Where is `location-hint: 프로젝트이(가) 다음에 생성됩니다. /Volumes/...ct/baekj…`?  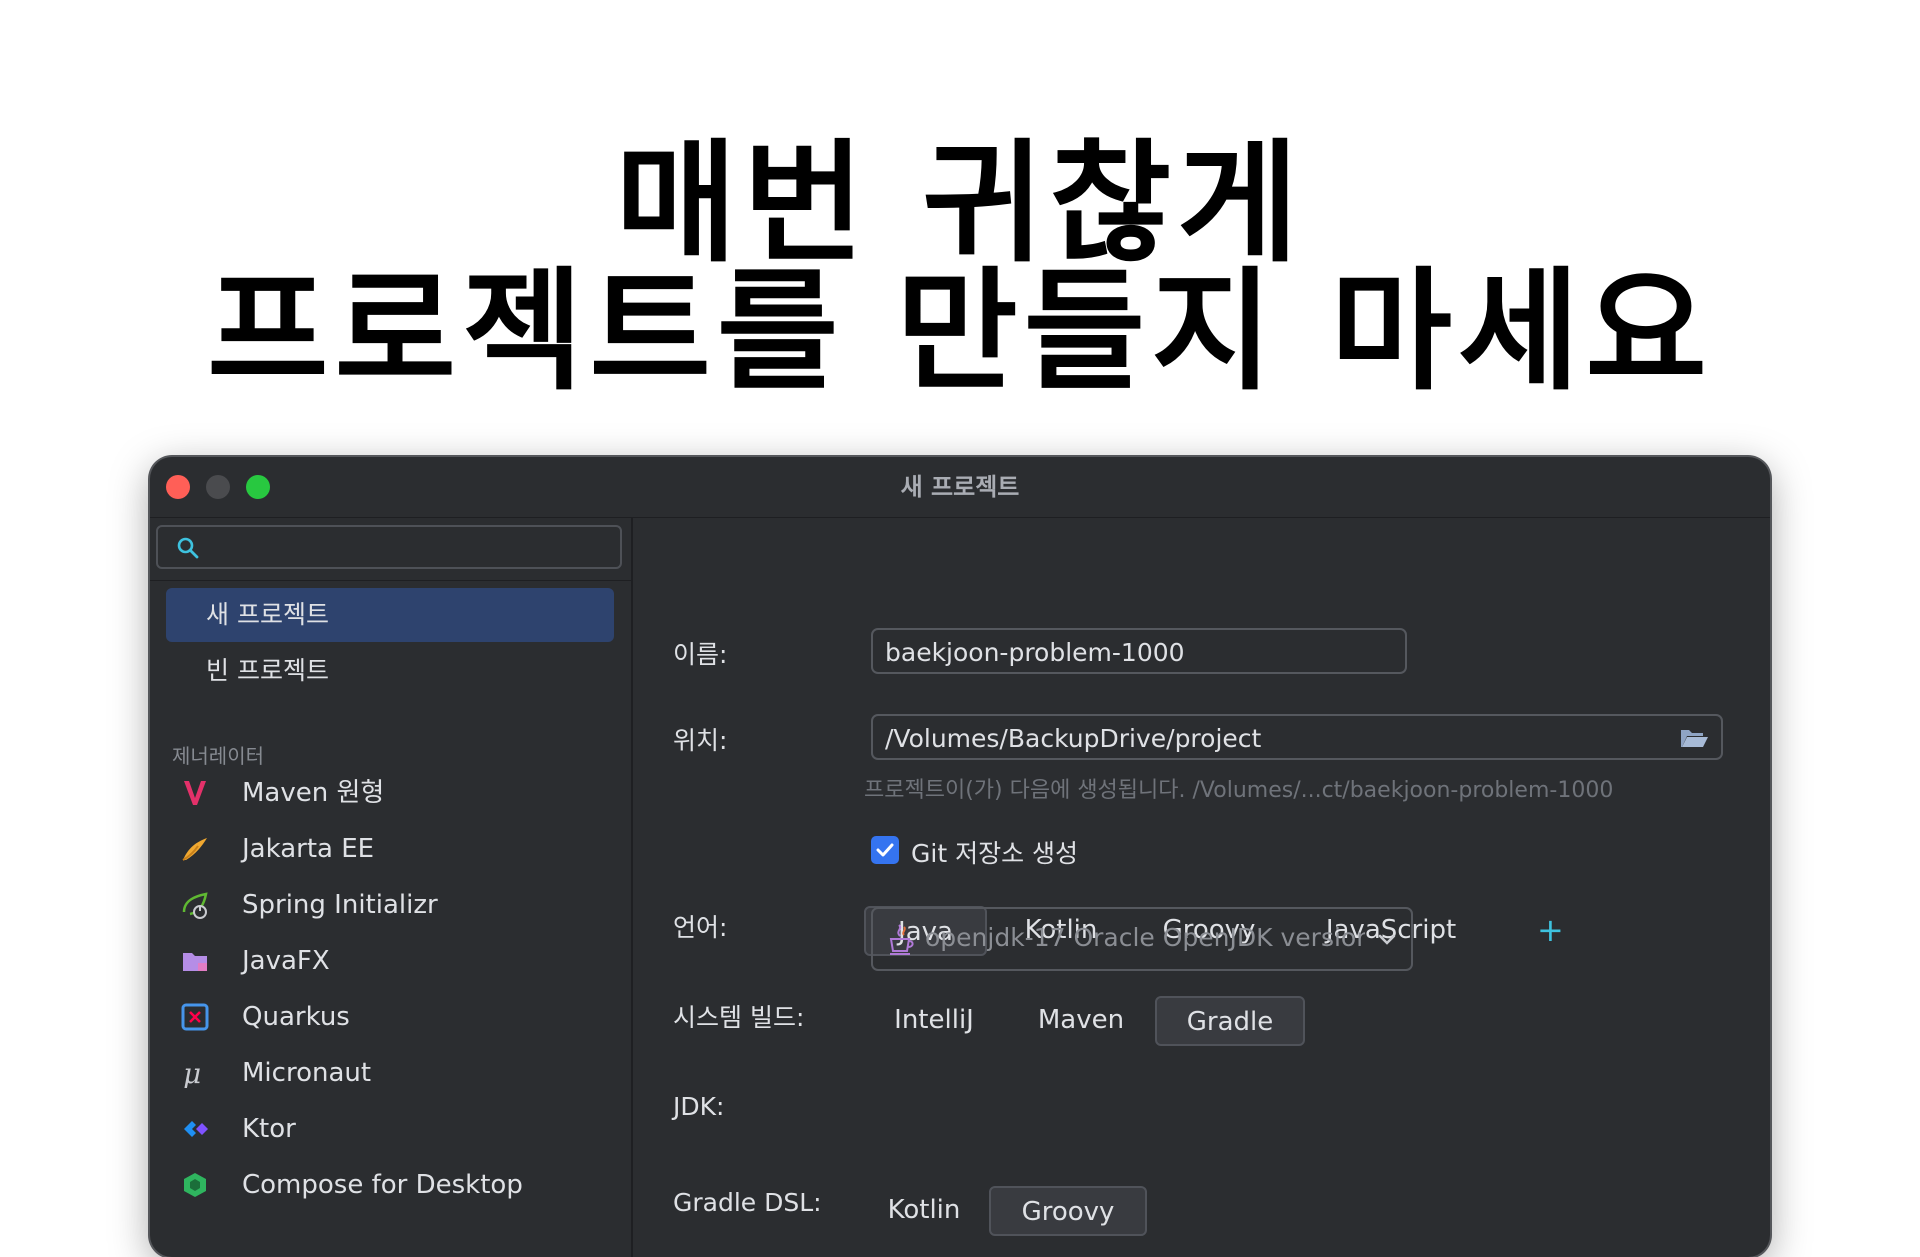 location-hint: 프로젝트이(가) 다음에 생성됩니다. /Volumes/...ct/baekj… is located at coordinates (1239, 790).